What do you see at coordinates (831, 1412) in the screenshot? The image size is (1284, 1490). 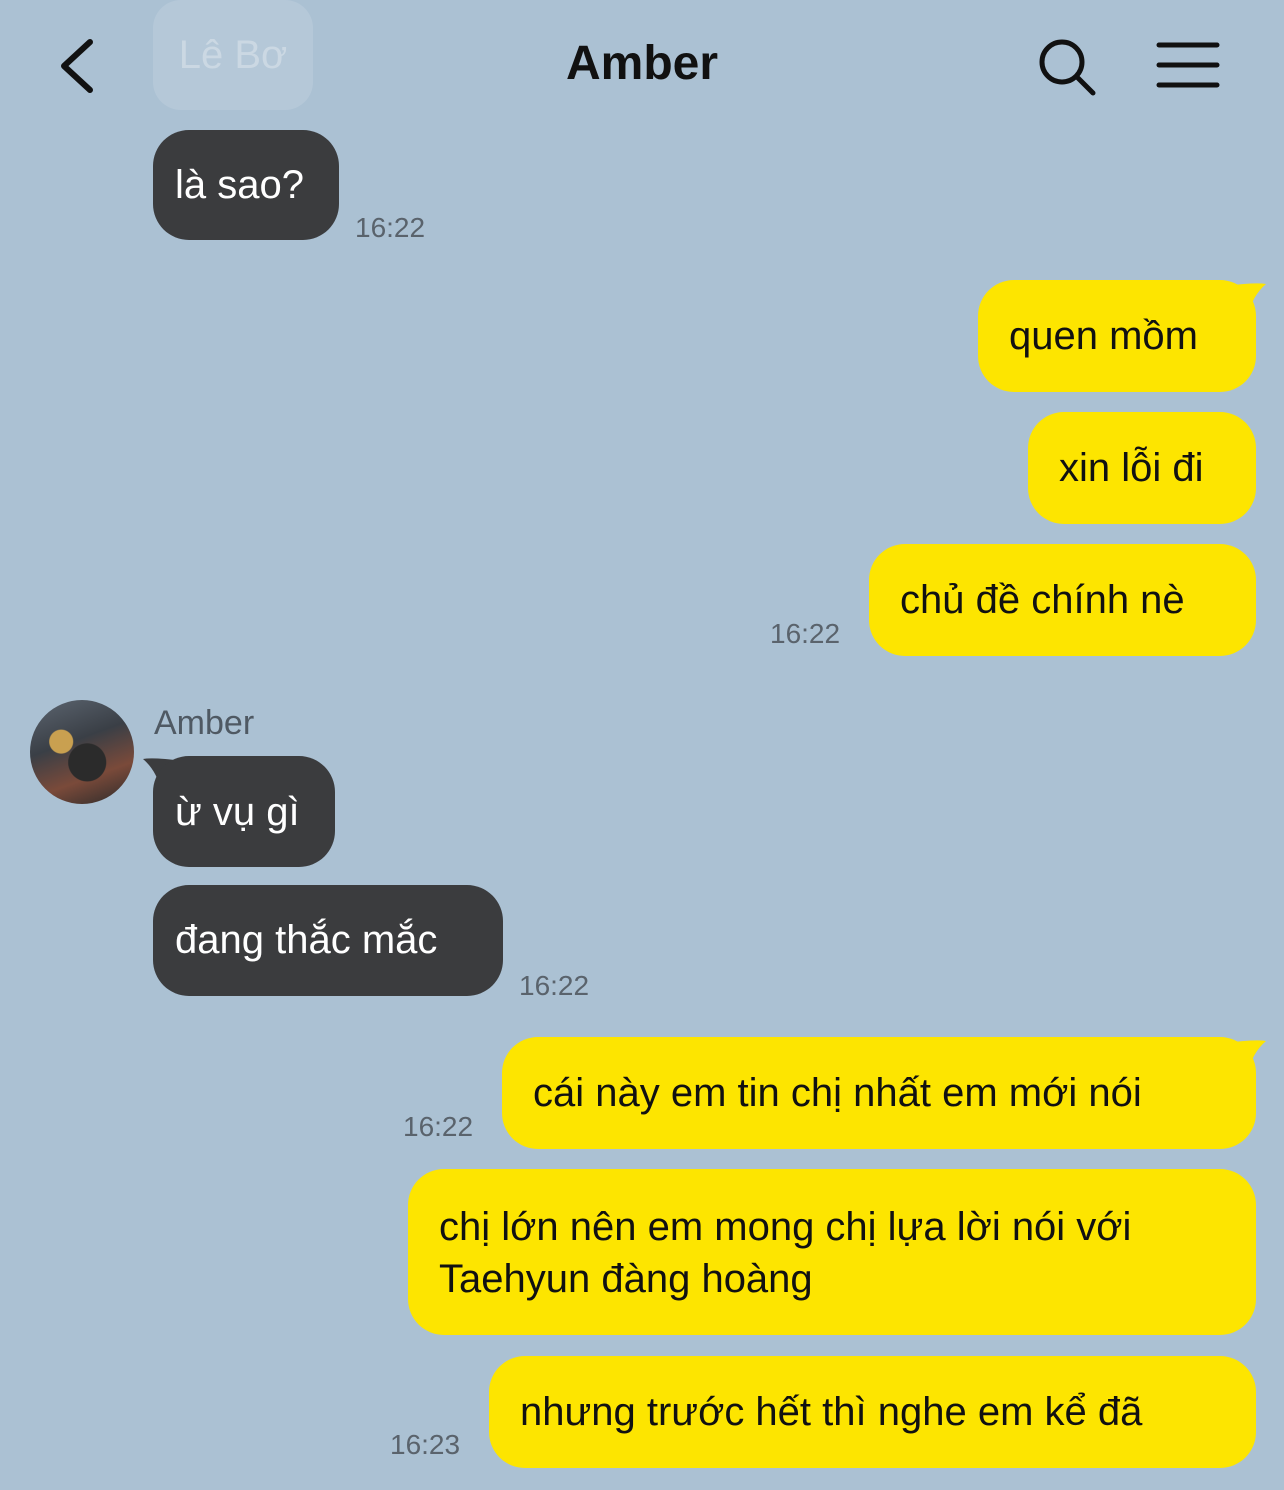 I see `message-text: nhưng trước hết thì nghe em kể đã` at bounding box center [831, 1412].